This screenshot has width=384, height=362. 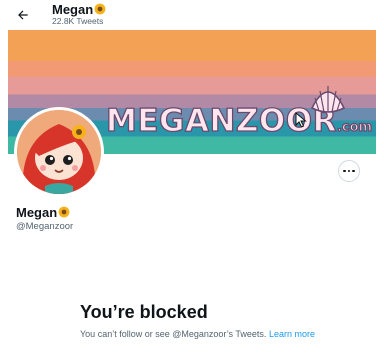 What do you see at coordinates (144, 312) in the screenshot?
I see `blocked-title: You’re blocked` at bounding box center [144, 312].